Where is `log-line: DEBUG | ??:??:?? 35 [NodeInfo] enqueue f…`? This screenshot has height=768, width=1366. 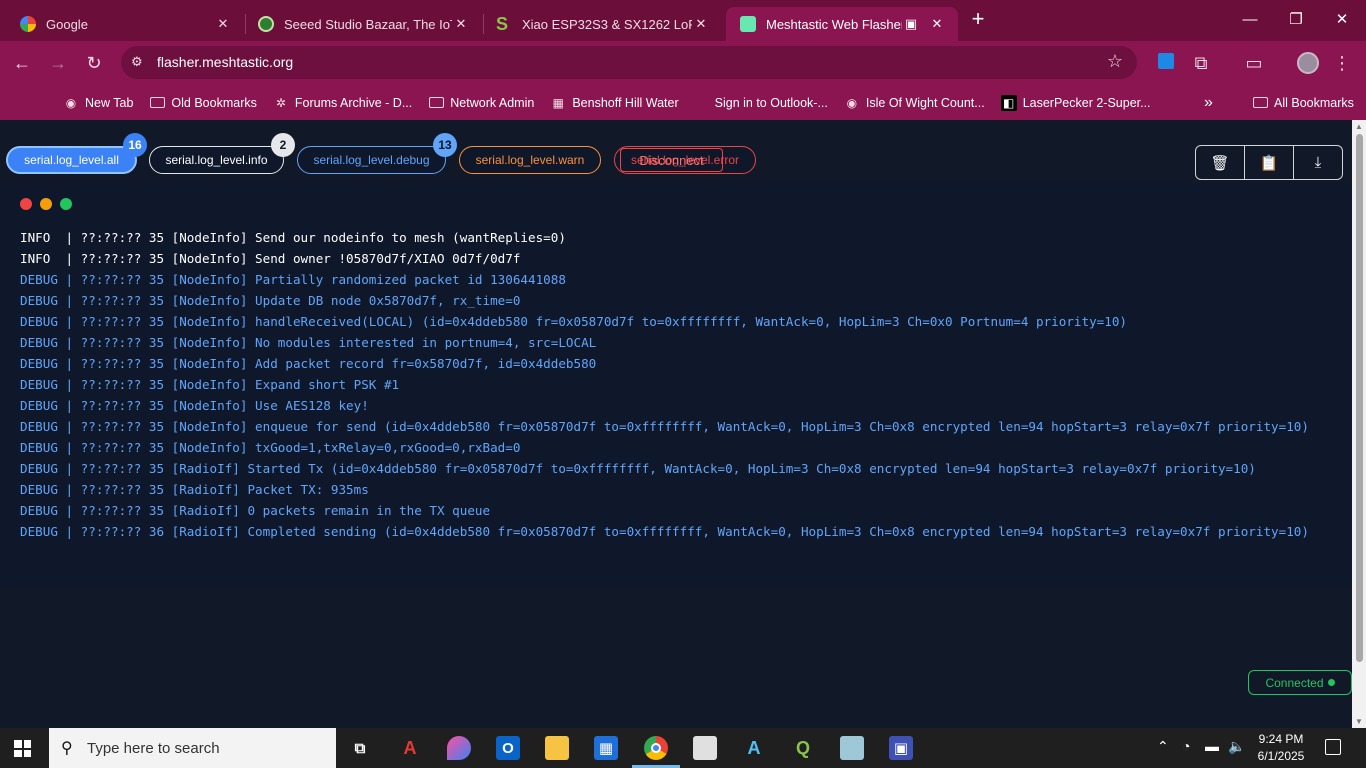 log-line: DEBUG | ??:??:?? 35 [NodeInfo] enqueue f… is located at coordinates (664, 426).